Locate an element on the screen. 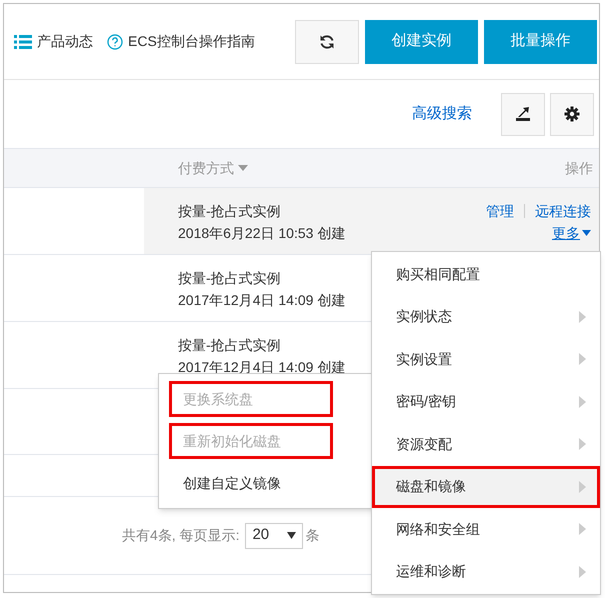 This screenshot has width=607, height=598. menu-item: 实例状态 is located at coordinates (486, 317).